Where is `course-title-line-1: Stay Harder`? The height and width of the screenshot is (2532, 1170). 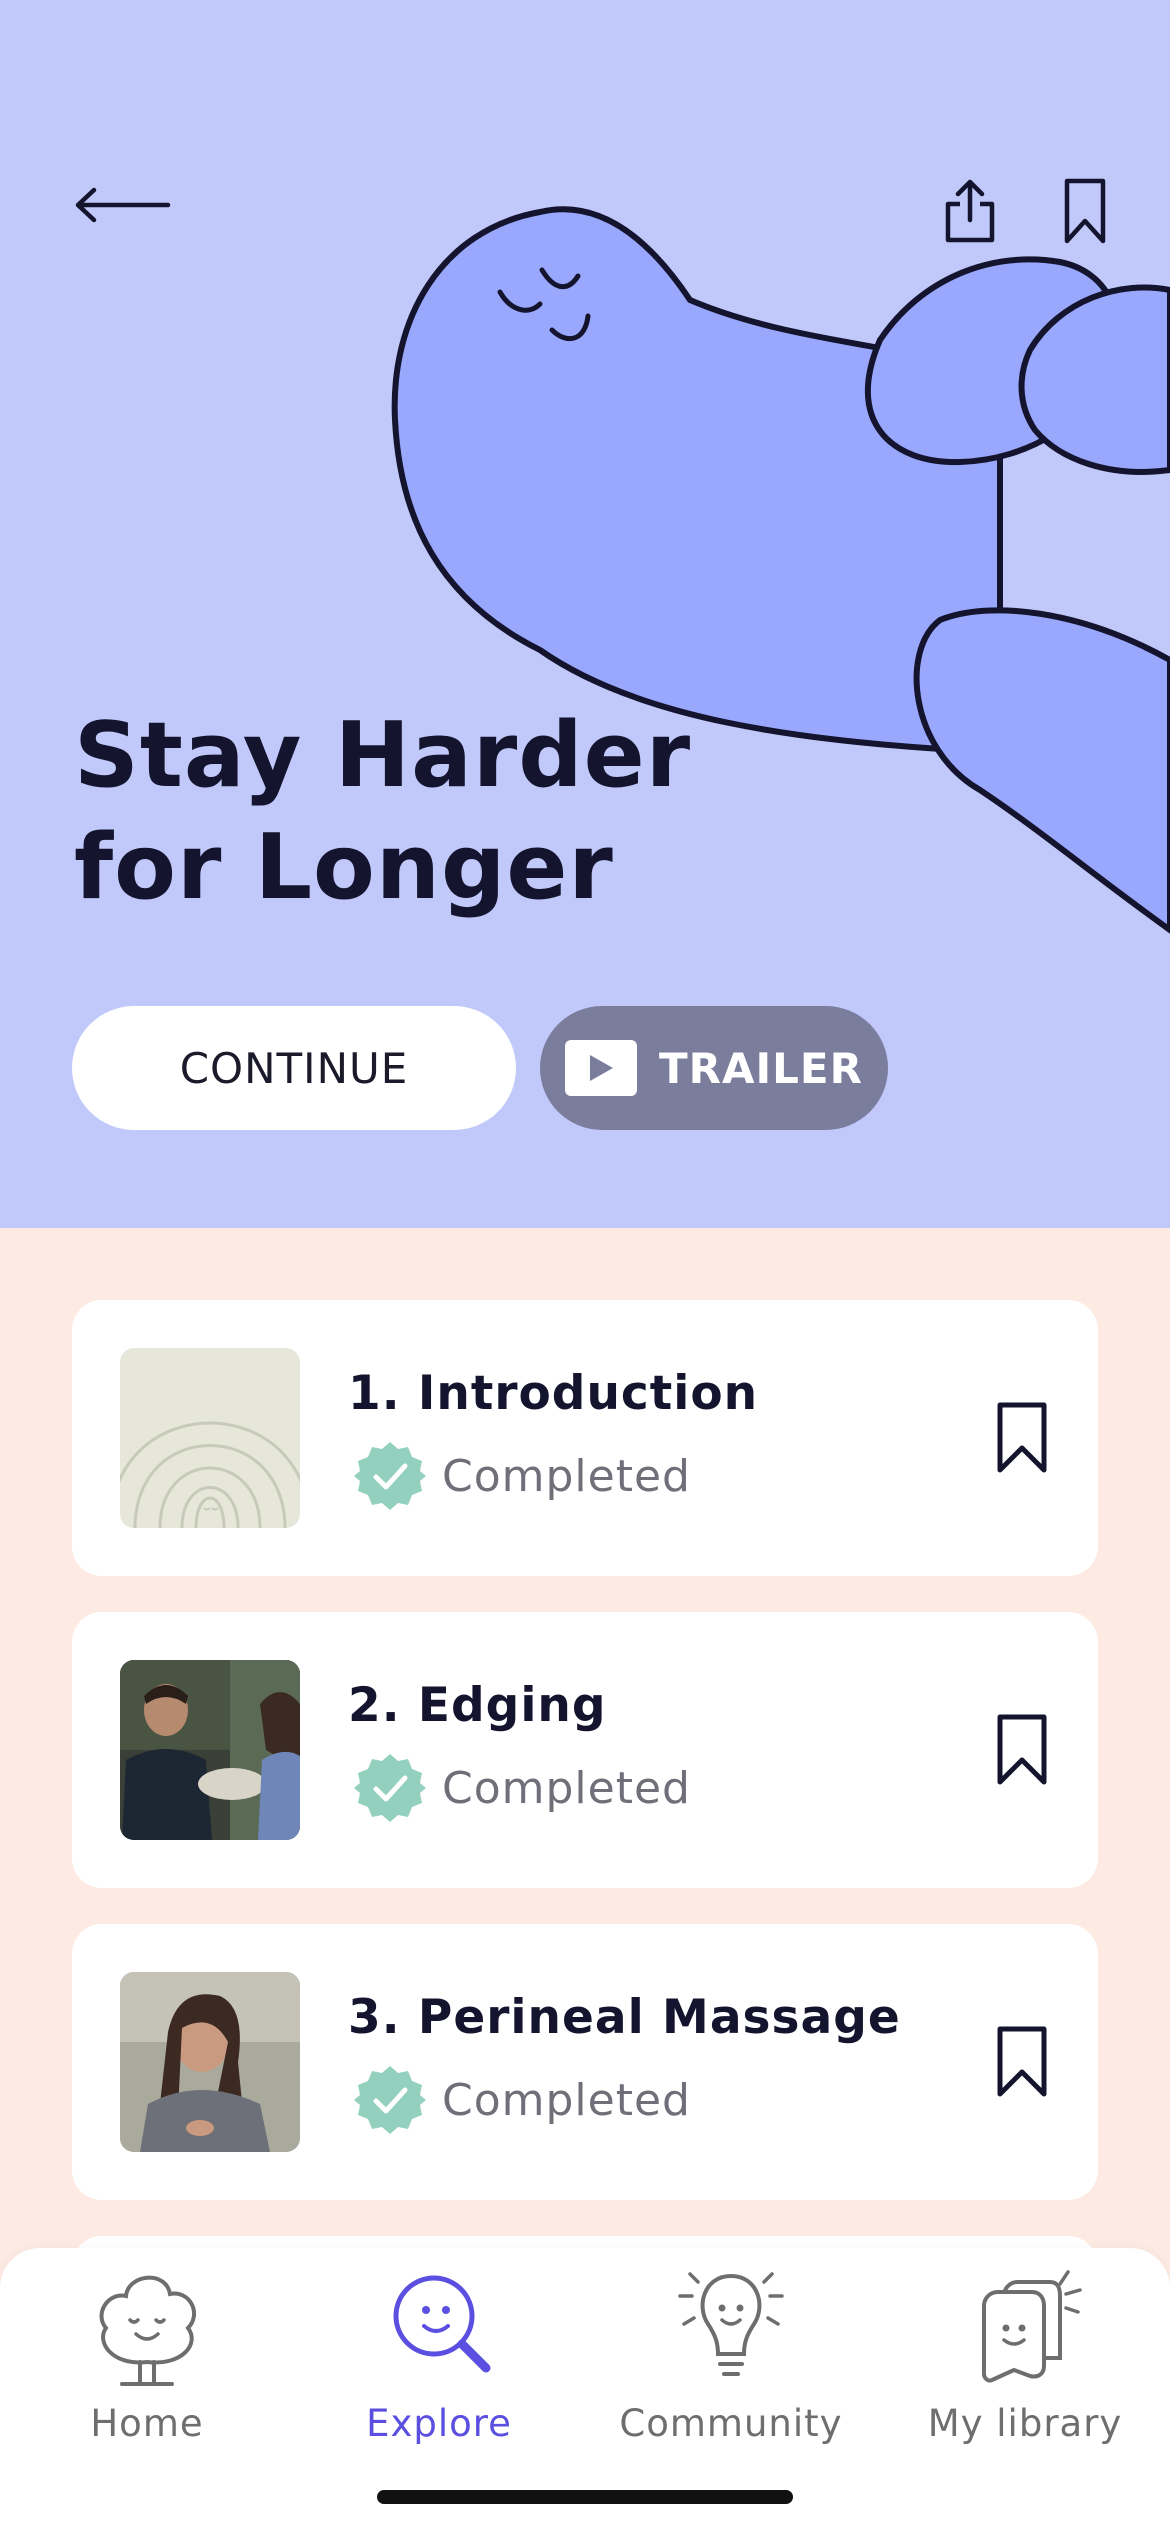 course-title-line-1: Stay Harder is located at coordinates (383, 755).